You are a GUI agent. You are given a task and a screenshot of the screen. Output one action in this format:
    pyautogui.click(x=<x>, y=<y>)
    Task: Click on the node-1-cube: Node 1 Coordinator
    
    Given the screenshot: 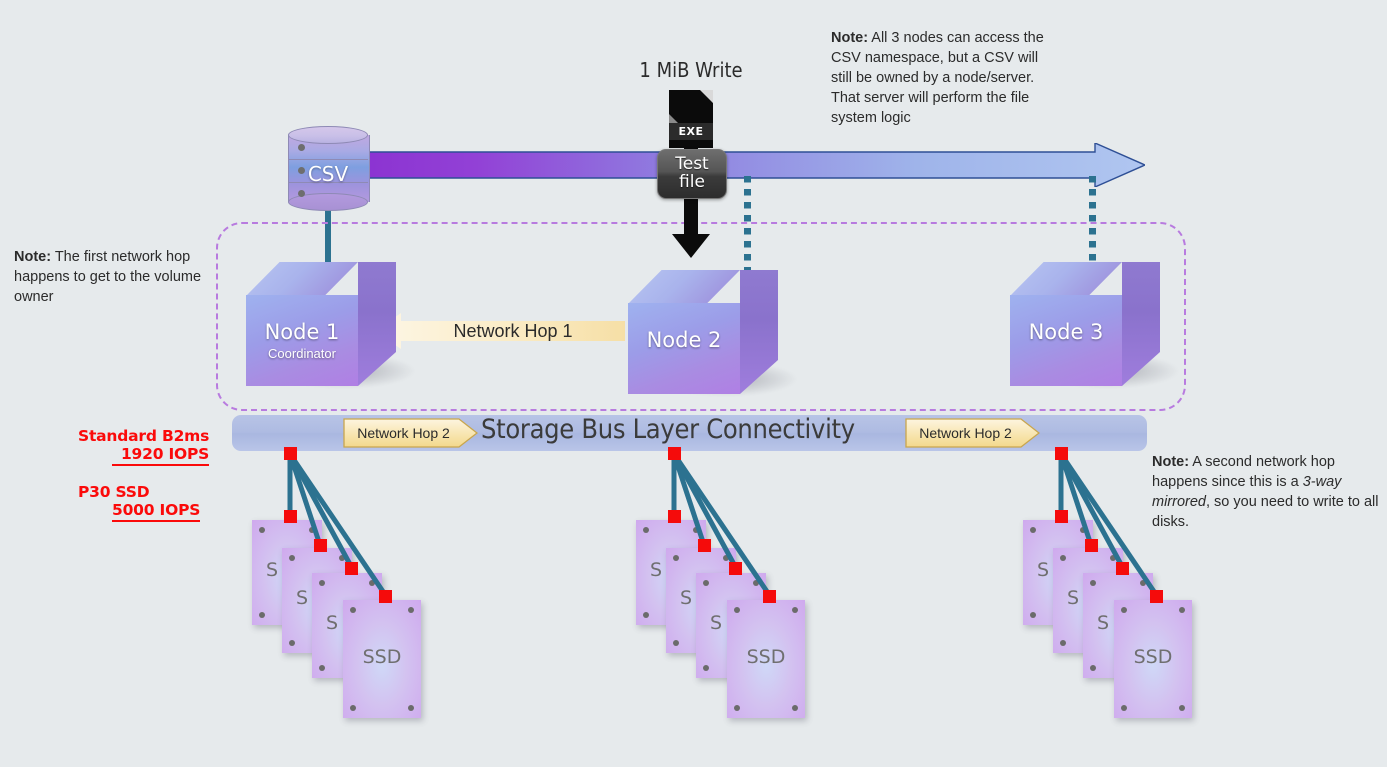 What is the action you would take?
    pyautogui.click(x=330, y=329)
    